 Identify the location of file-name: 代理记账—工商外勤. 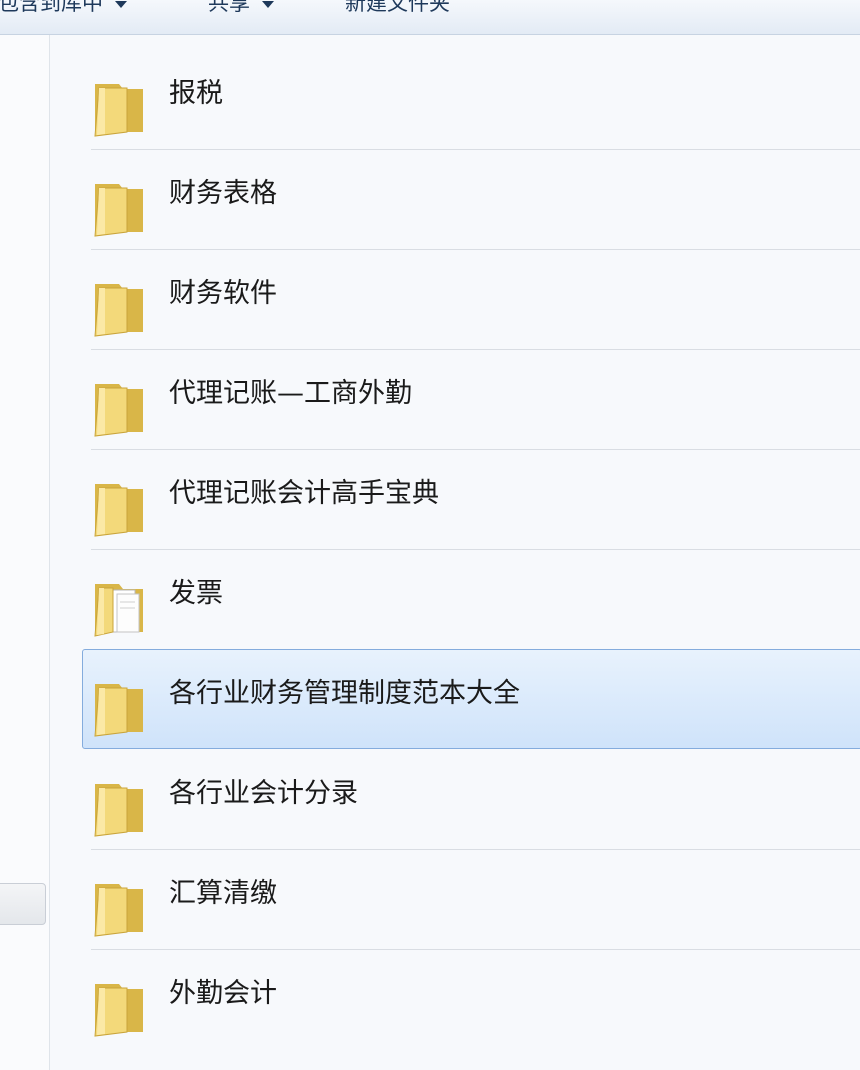
(290, 393).